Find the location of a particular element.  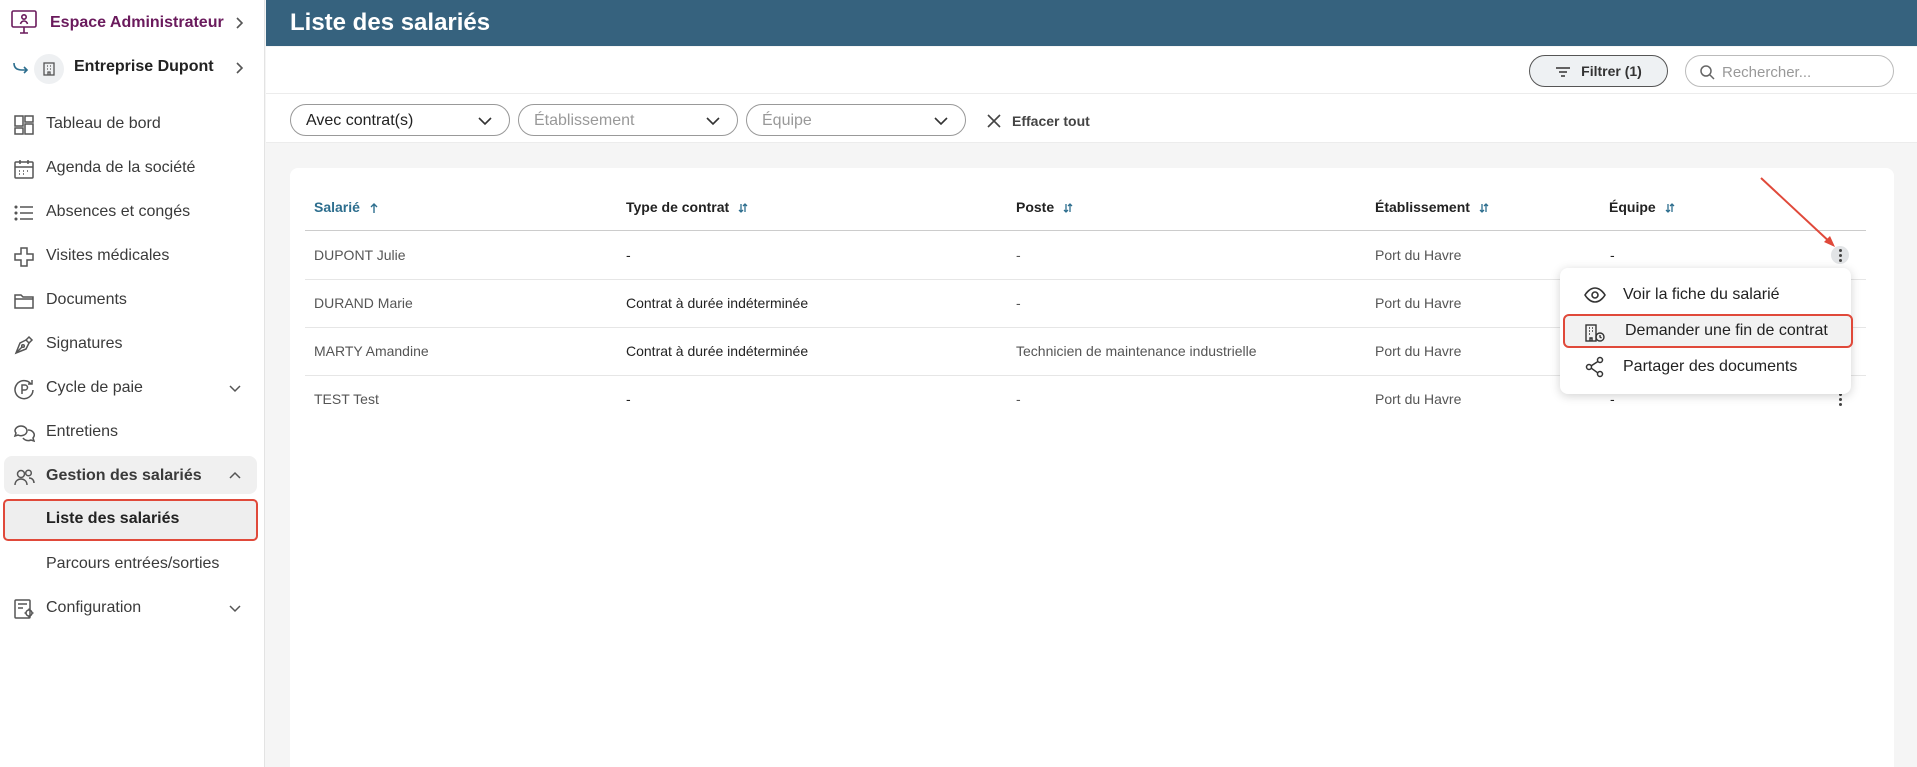

admin-space-label: Espace Administrateur is located at coordinates (137, 22).